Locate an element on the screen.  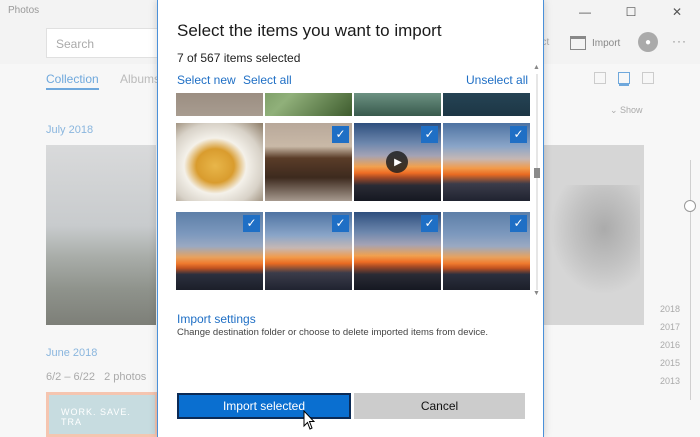
more-options-icon: ··· is located at coordinates (679, 41).